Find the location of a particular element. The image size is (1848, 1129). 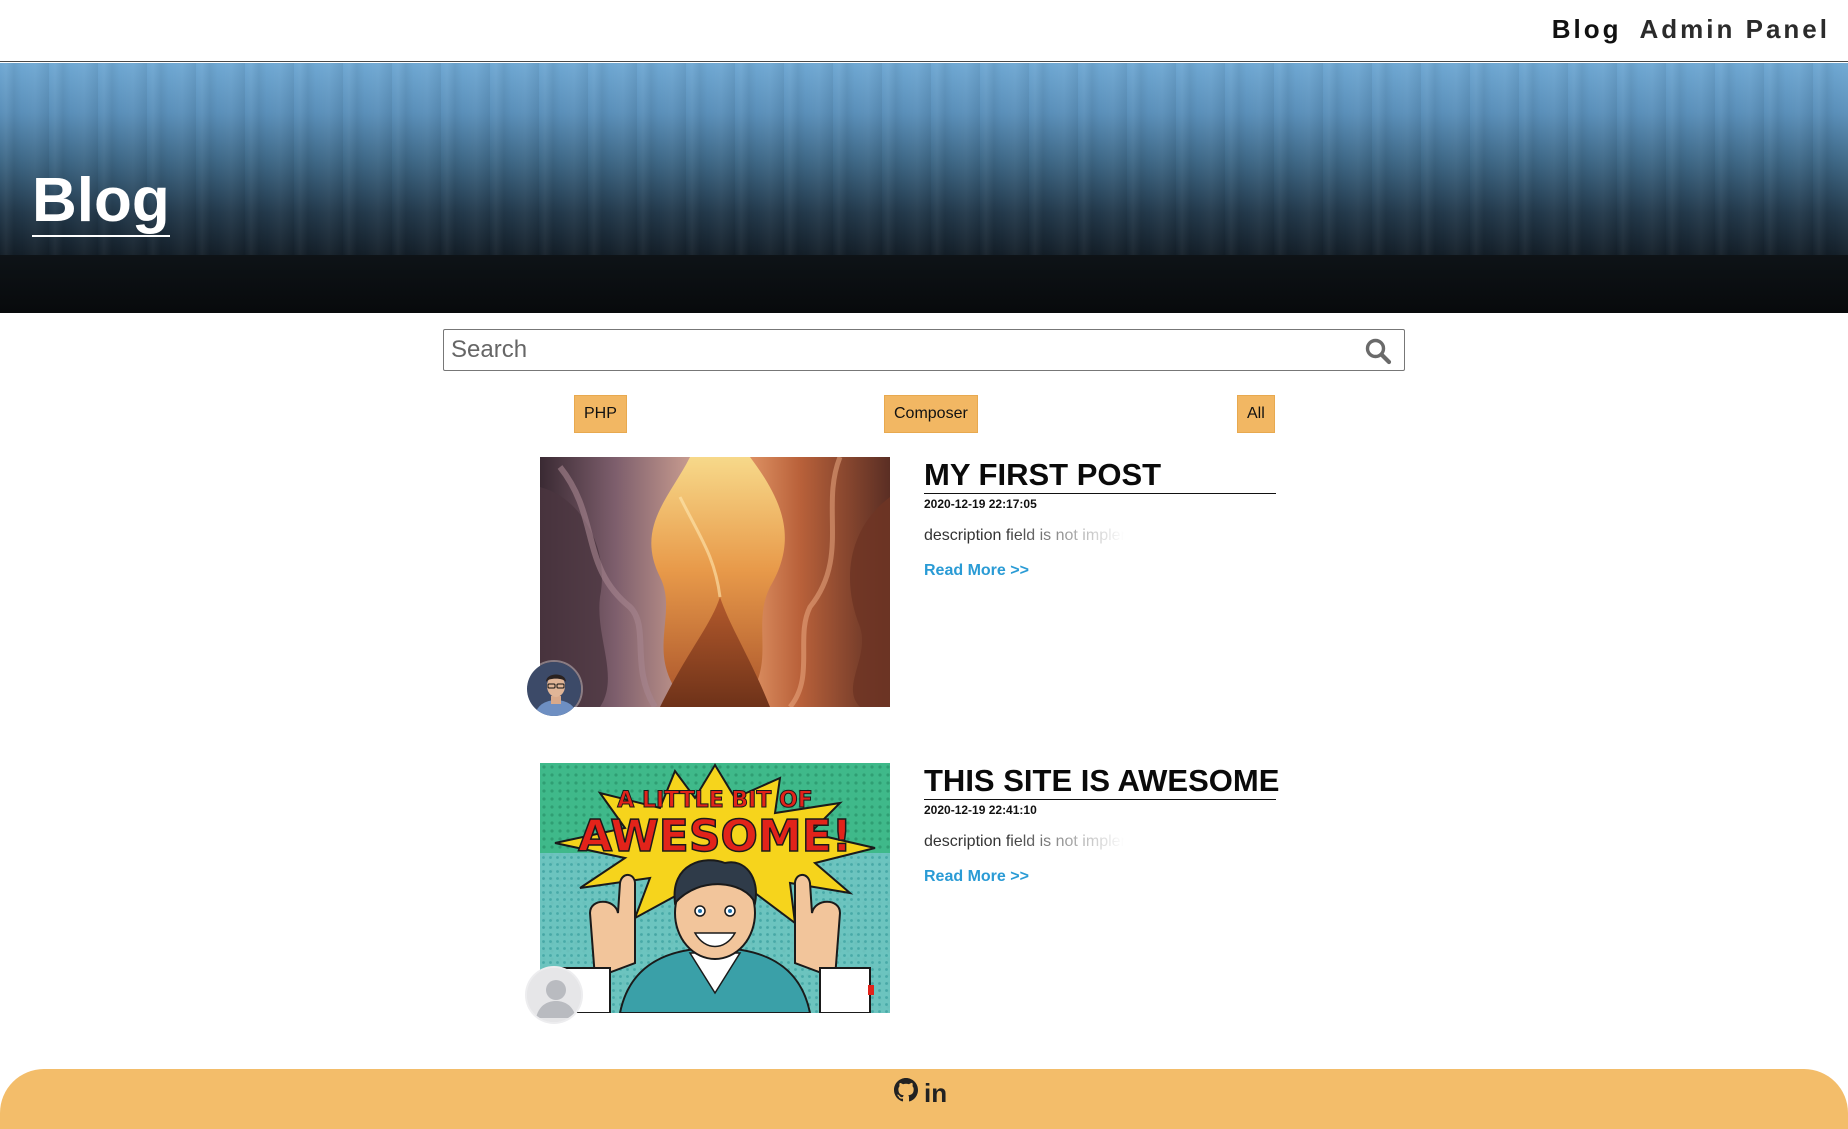

post-date: 2020-12-19 22:17:05 is located at coordinates (980, 504).